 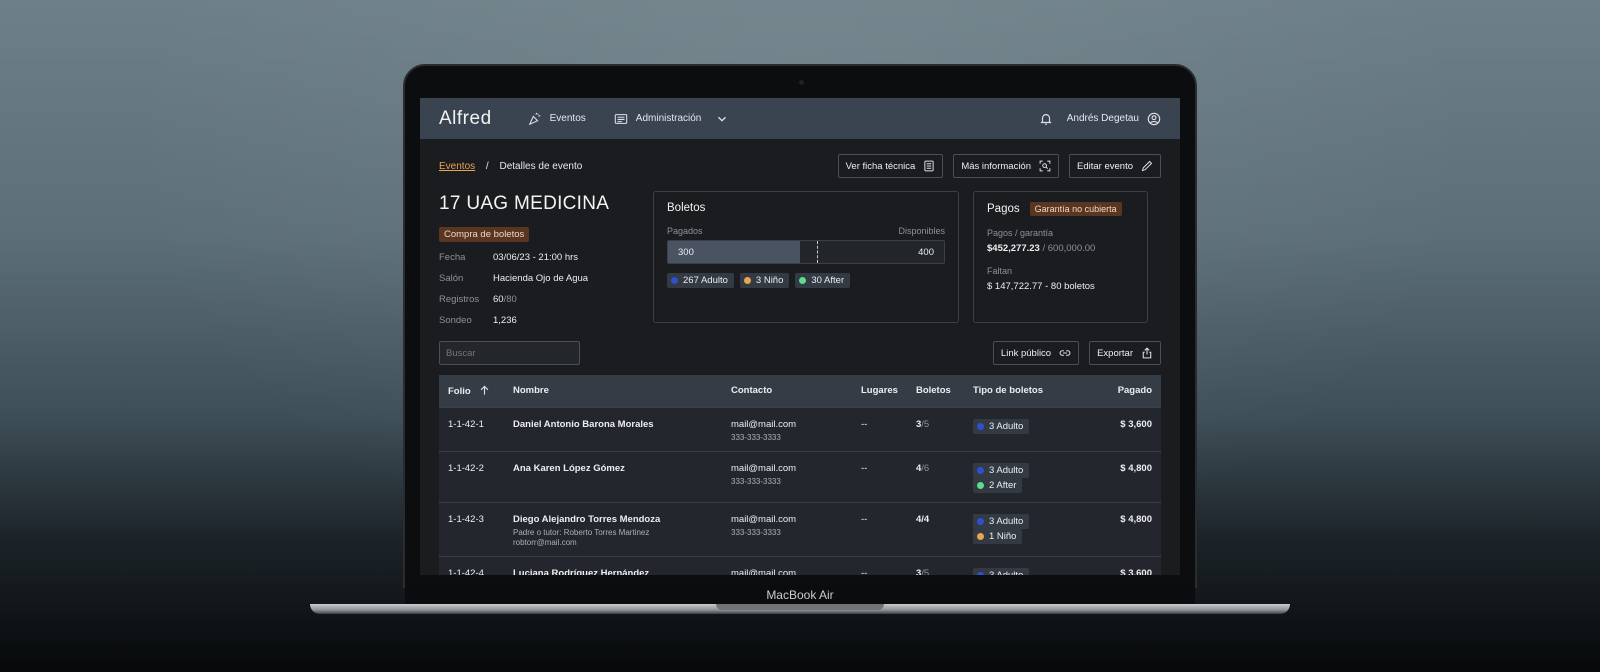 I want to click on link-publico-label: Link público, so click(x=1026, y=353).